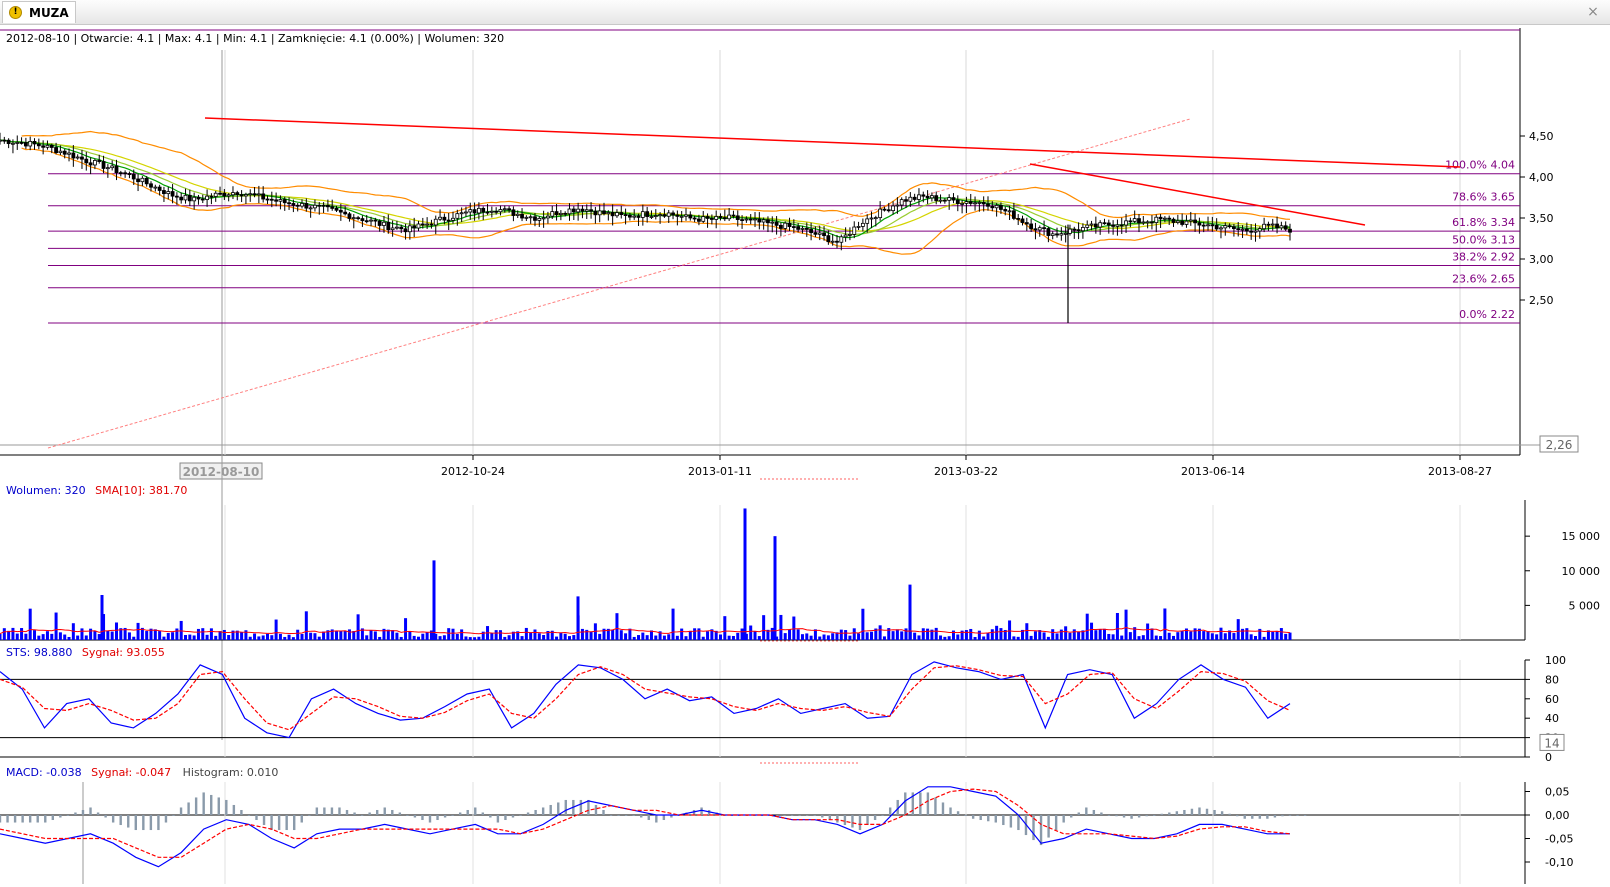 The image size is (1610, 887). Describe the element at coordinates (1541, 136) in the screenshot. I see `price-y-tick-label: 4,50` at that location.